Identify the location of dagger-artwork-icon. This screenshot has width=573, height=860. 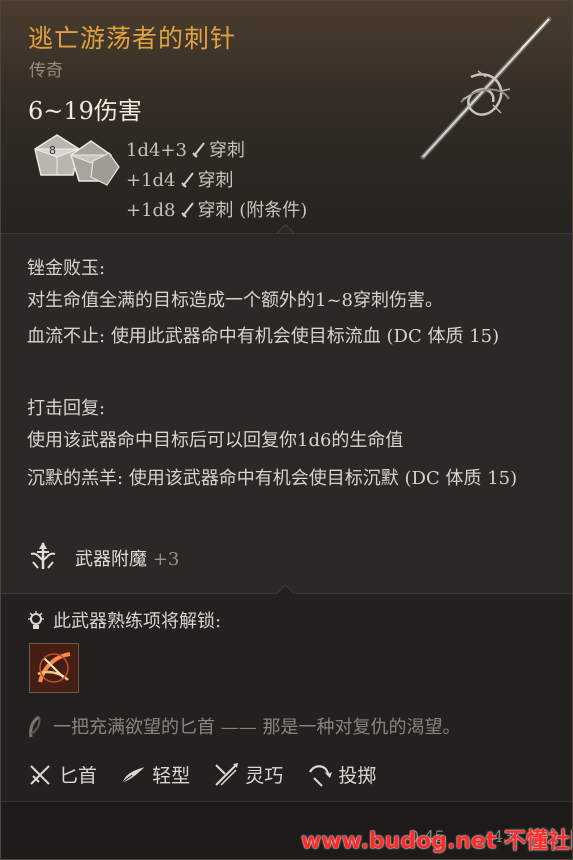
(486, 88).